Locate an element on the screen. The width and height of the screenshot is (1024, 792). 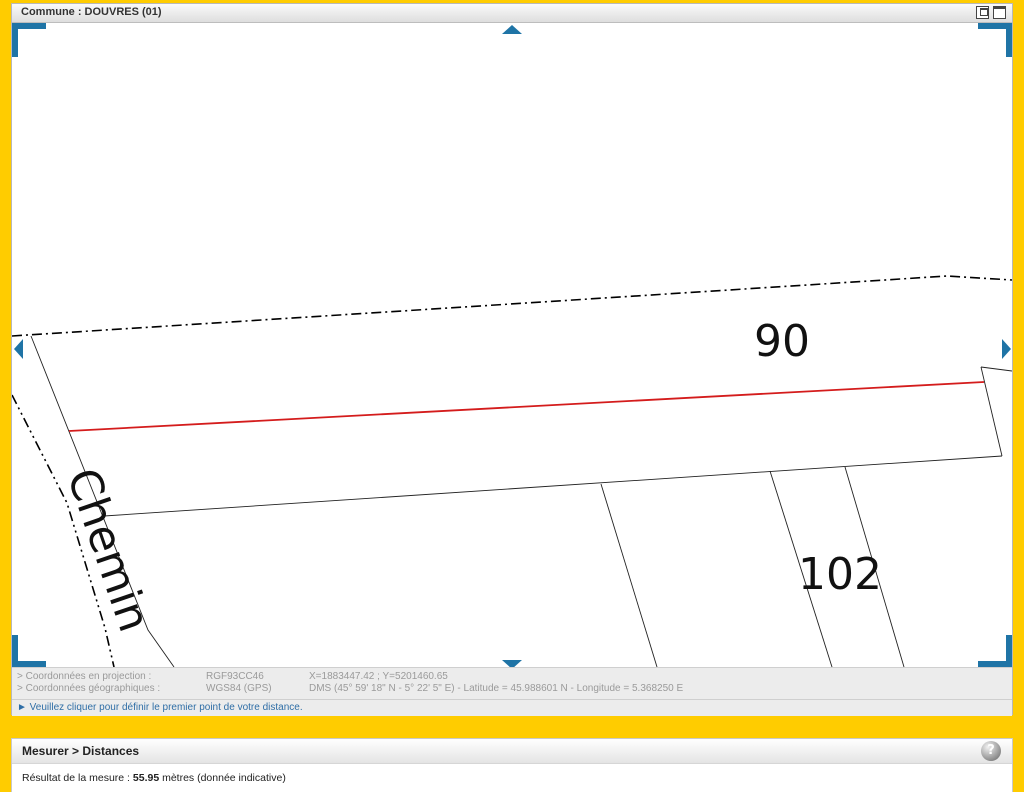
measure-line is located at coordinates (526, 406).